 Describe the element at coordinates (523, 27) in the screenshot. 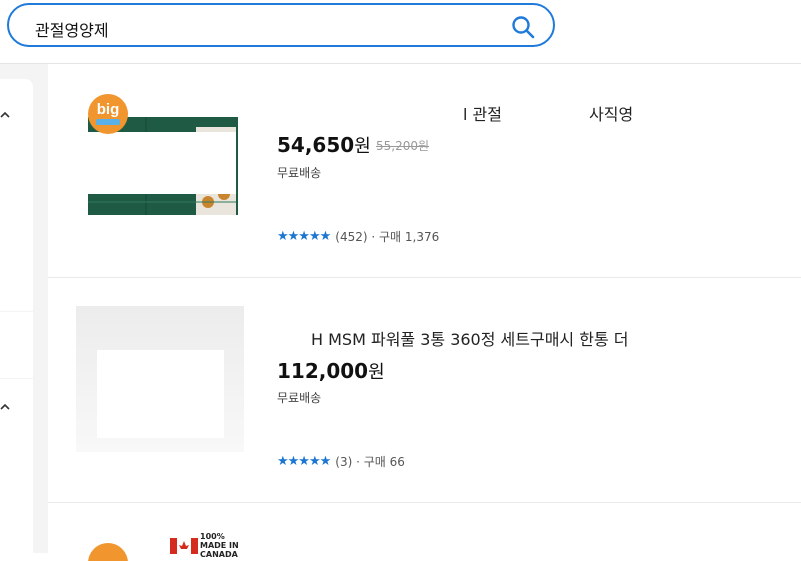

I see `search-icon` at that location.